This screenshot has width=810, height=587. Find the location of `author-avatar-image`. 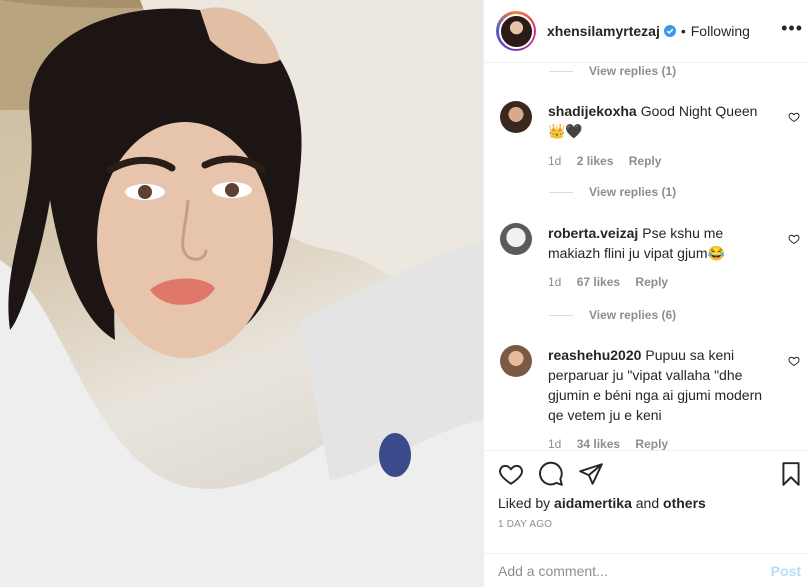

author-avatar-image is located at coordinates (516, 31).